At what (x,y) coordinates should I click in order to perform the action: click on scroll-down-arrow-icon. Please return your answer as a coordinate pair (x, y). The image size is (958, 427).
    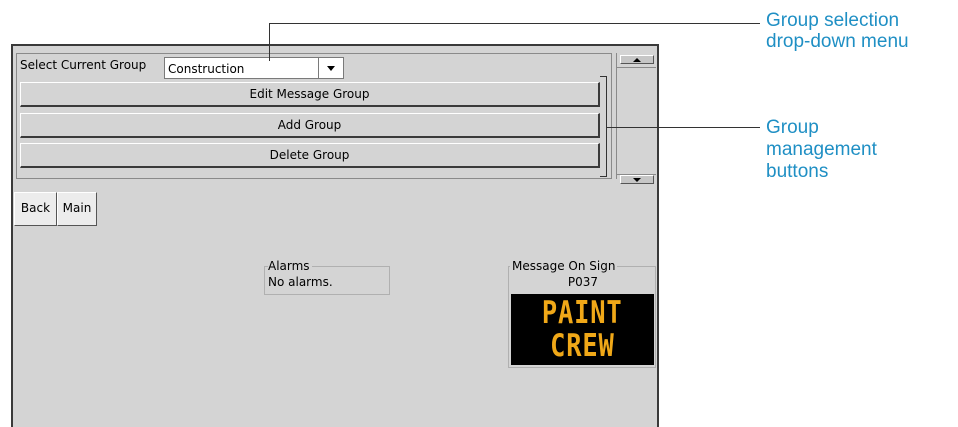
    Looking at the image, I should click on (637, 179).